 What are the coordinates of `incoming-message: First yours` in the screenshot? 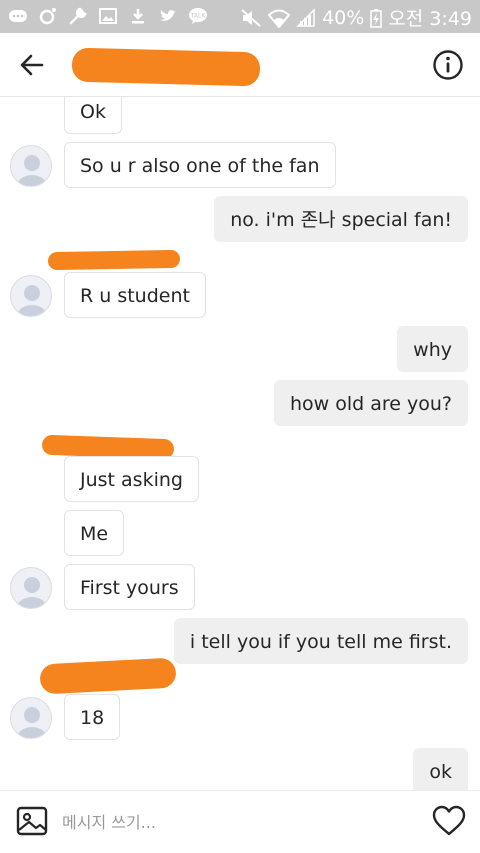 It's located at (129, 587).